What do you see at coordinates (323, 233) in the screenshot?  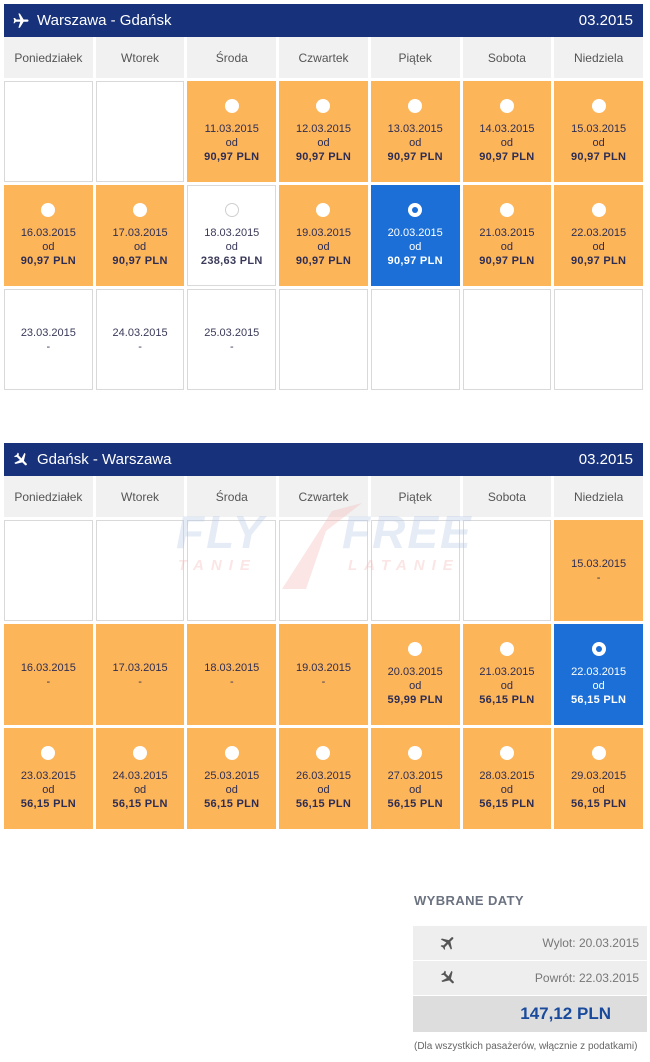 I see `cell-date: 19.03.2015` at bounding box center [323, 233].